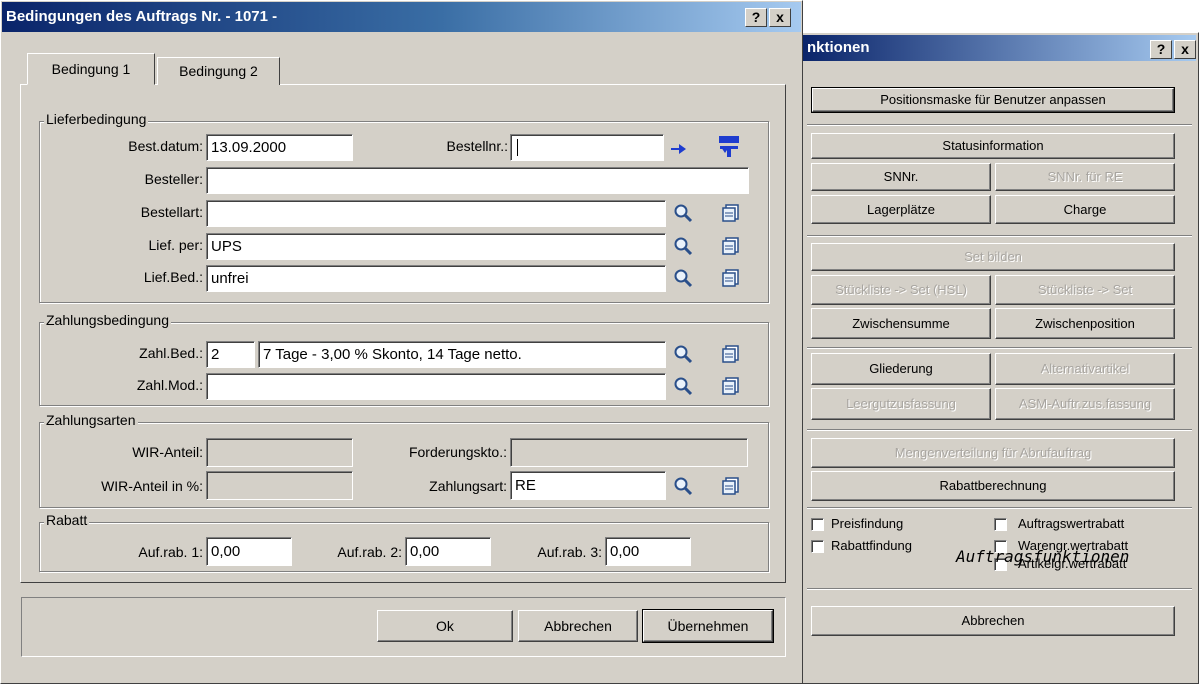  Describe the element at coordinates (279, 452) in the screenshot. I see `wir-share-field` at that location.